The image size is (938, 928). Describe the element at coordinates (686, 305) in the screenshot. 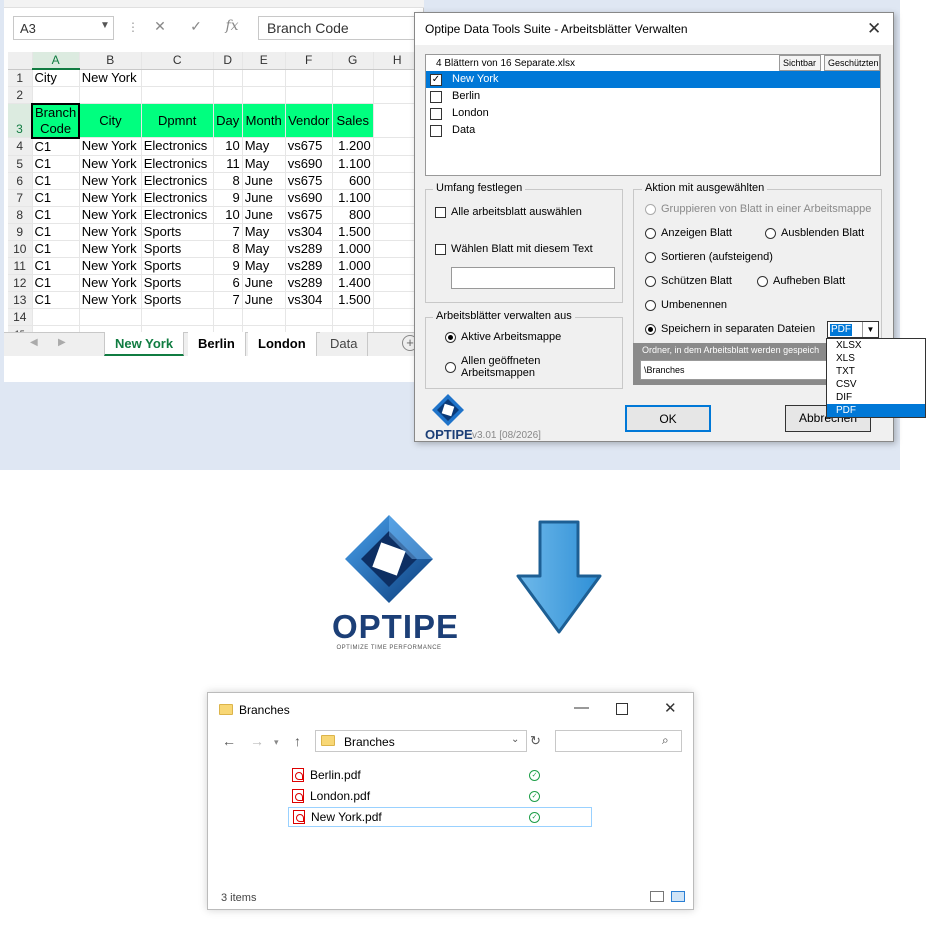

I see `rename-option: Umbenennen` at that location.